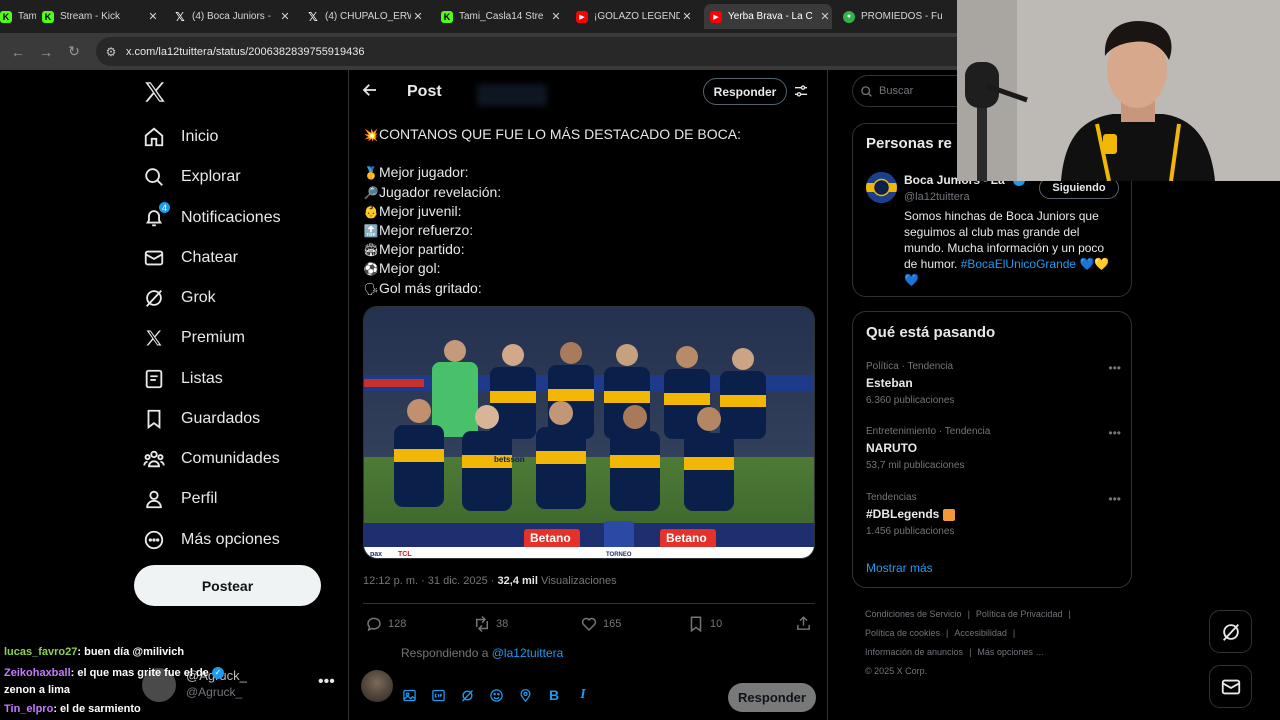 The image size is (1280, 720). I want to click on trend-context: Tendencias, so click(891, 497).